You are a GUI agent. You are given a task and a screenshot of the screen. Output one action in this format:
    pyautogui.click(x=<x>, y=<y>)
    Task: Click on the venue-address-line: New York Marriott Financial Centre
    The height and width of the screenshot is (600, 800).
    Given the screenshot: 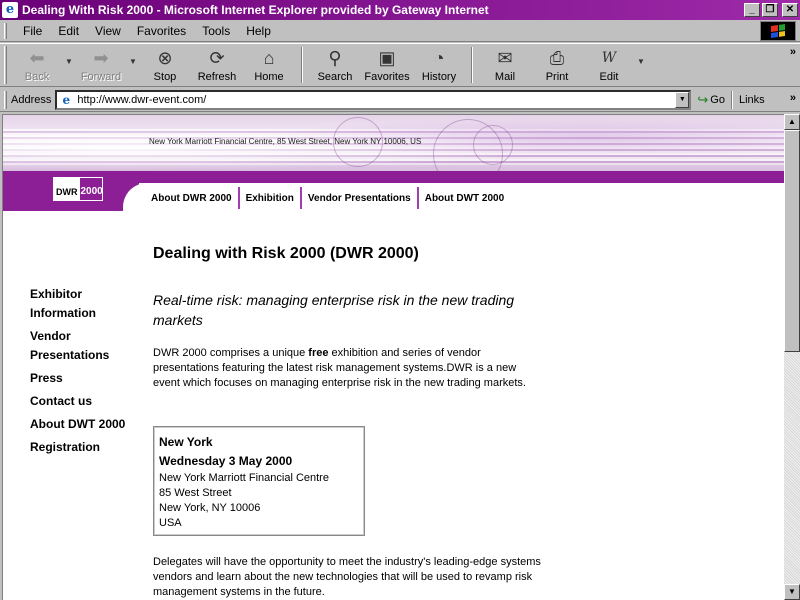 What is the action you would take?
    pyautogui.click(x=244, y=478)
    